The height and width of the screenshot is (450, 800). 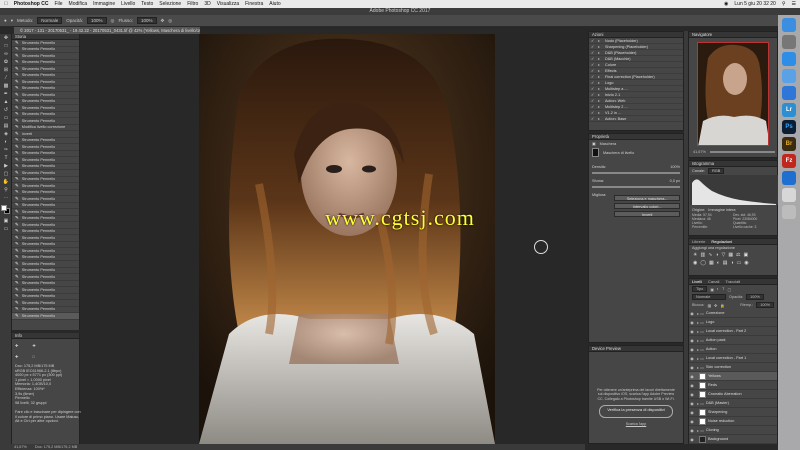 What do you see at coordinates (733, 376) in the screenshot?
I see `layer-row: ◉ Yellows` at bounding box center [733, 376].